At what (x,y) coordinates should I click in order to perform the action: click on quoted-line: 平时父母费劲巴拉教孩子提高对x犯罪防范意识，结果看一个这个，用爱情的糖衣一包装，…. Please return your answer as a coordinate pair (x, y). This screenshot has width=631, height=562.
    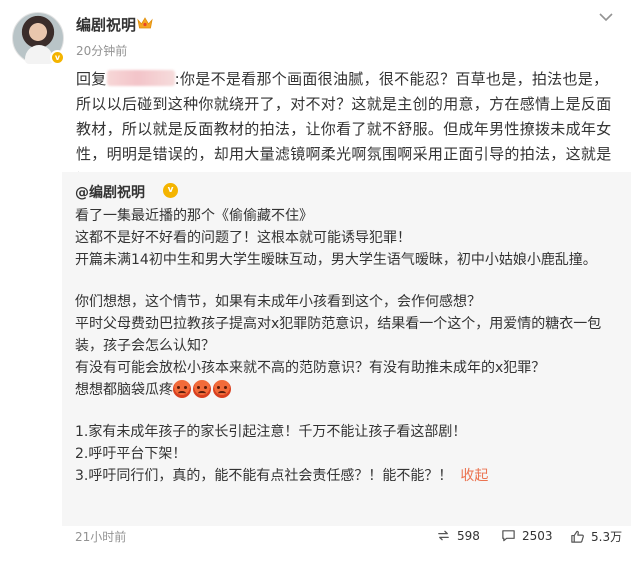
    Looking at the image, I should click on (338, 335).